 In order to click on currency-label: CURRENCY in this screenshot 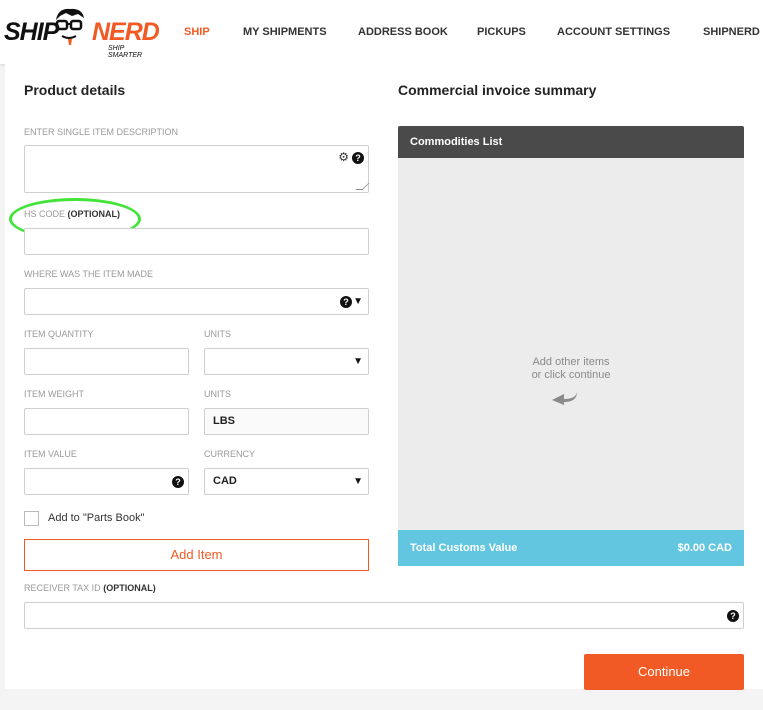, I will do `click(230, 454)`.